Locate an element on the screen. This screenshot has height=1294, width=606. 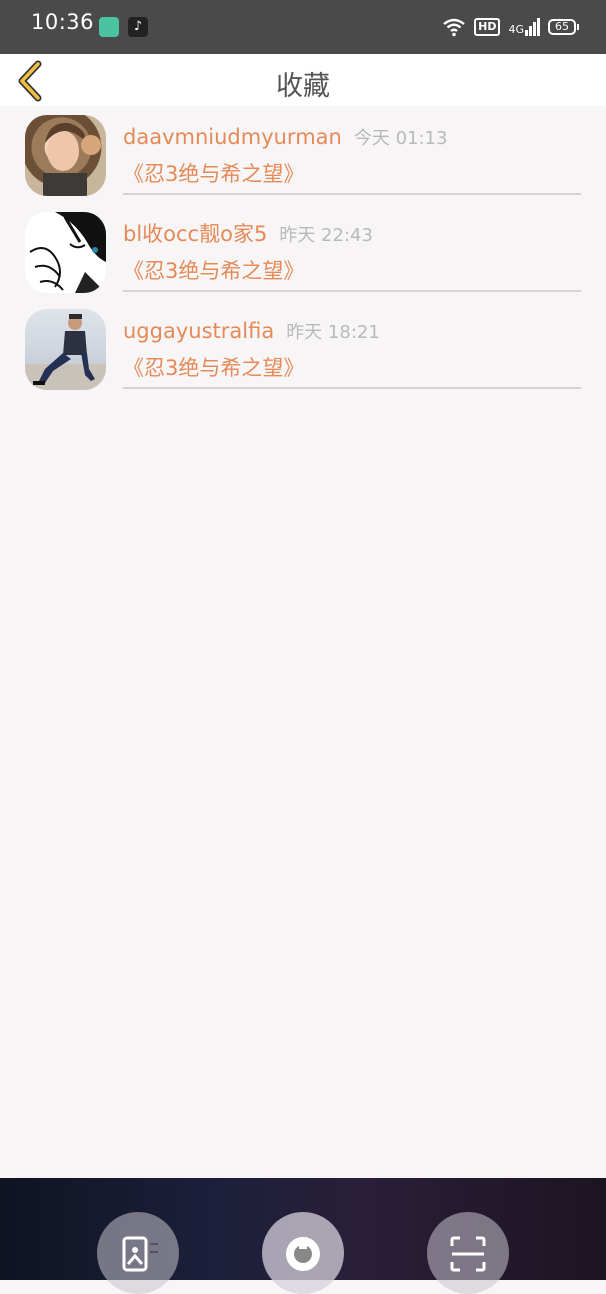
status-icons: HD 4G 65 is located at coordinates (510, 27).